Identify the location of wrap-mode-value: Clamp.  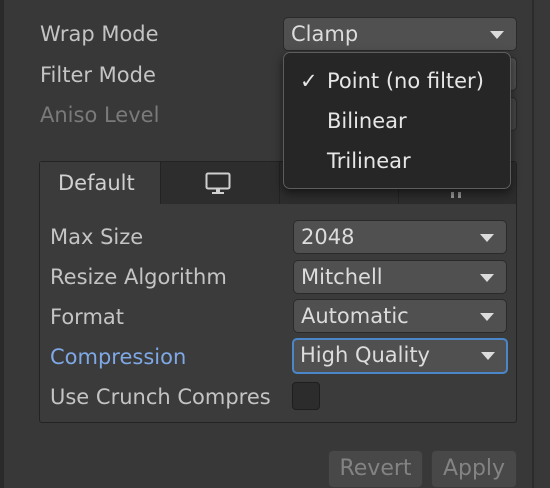
(325, 34).